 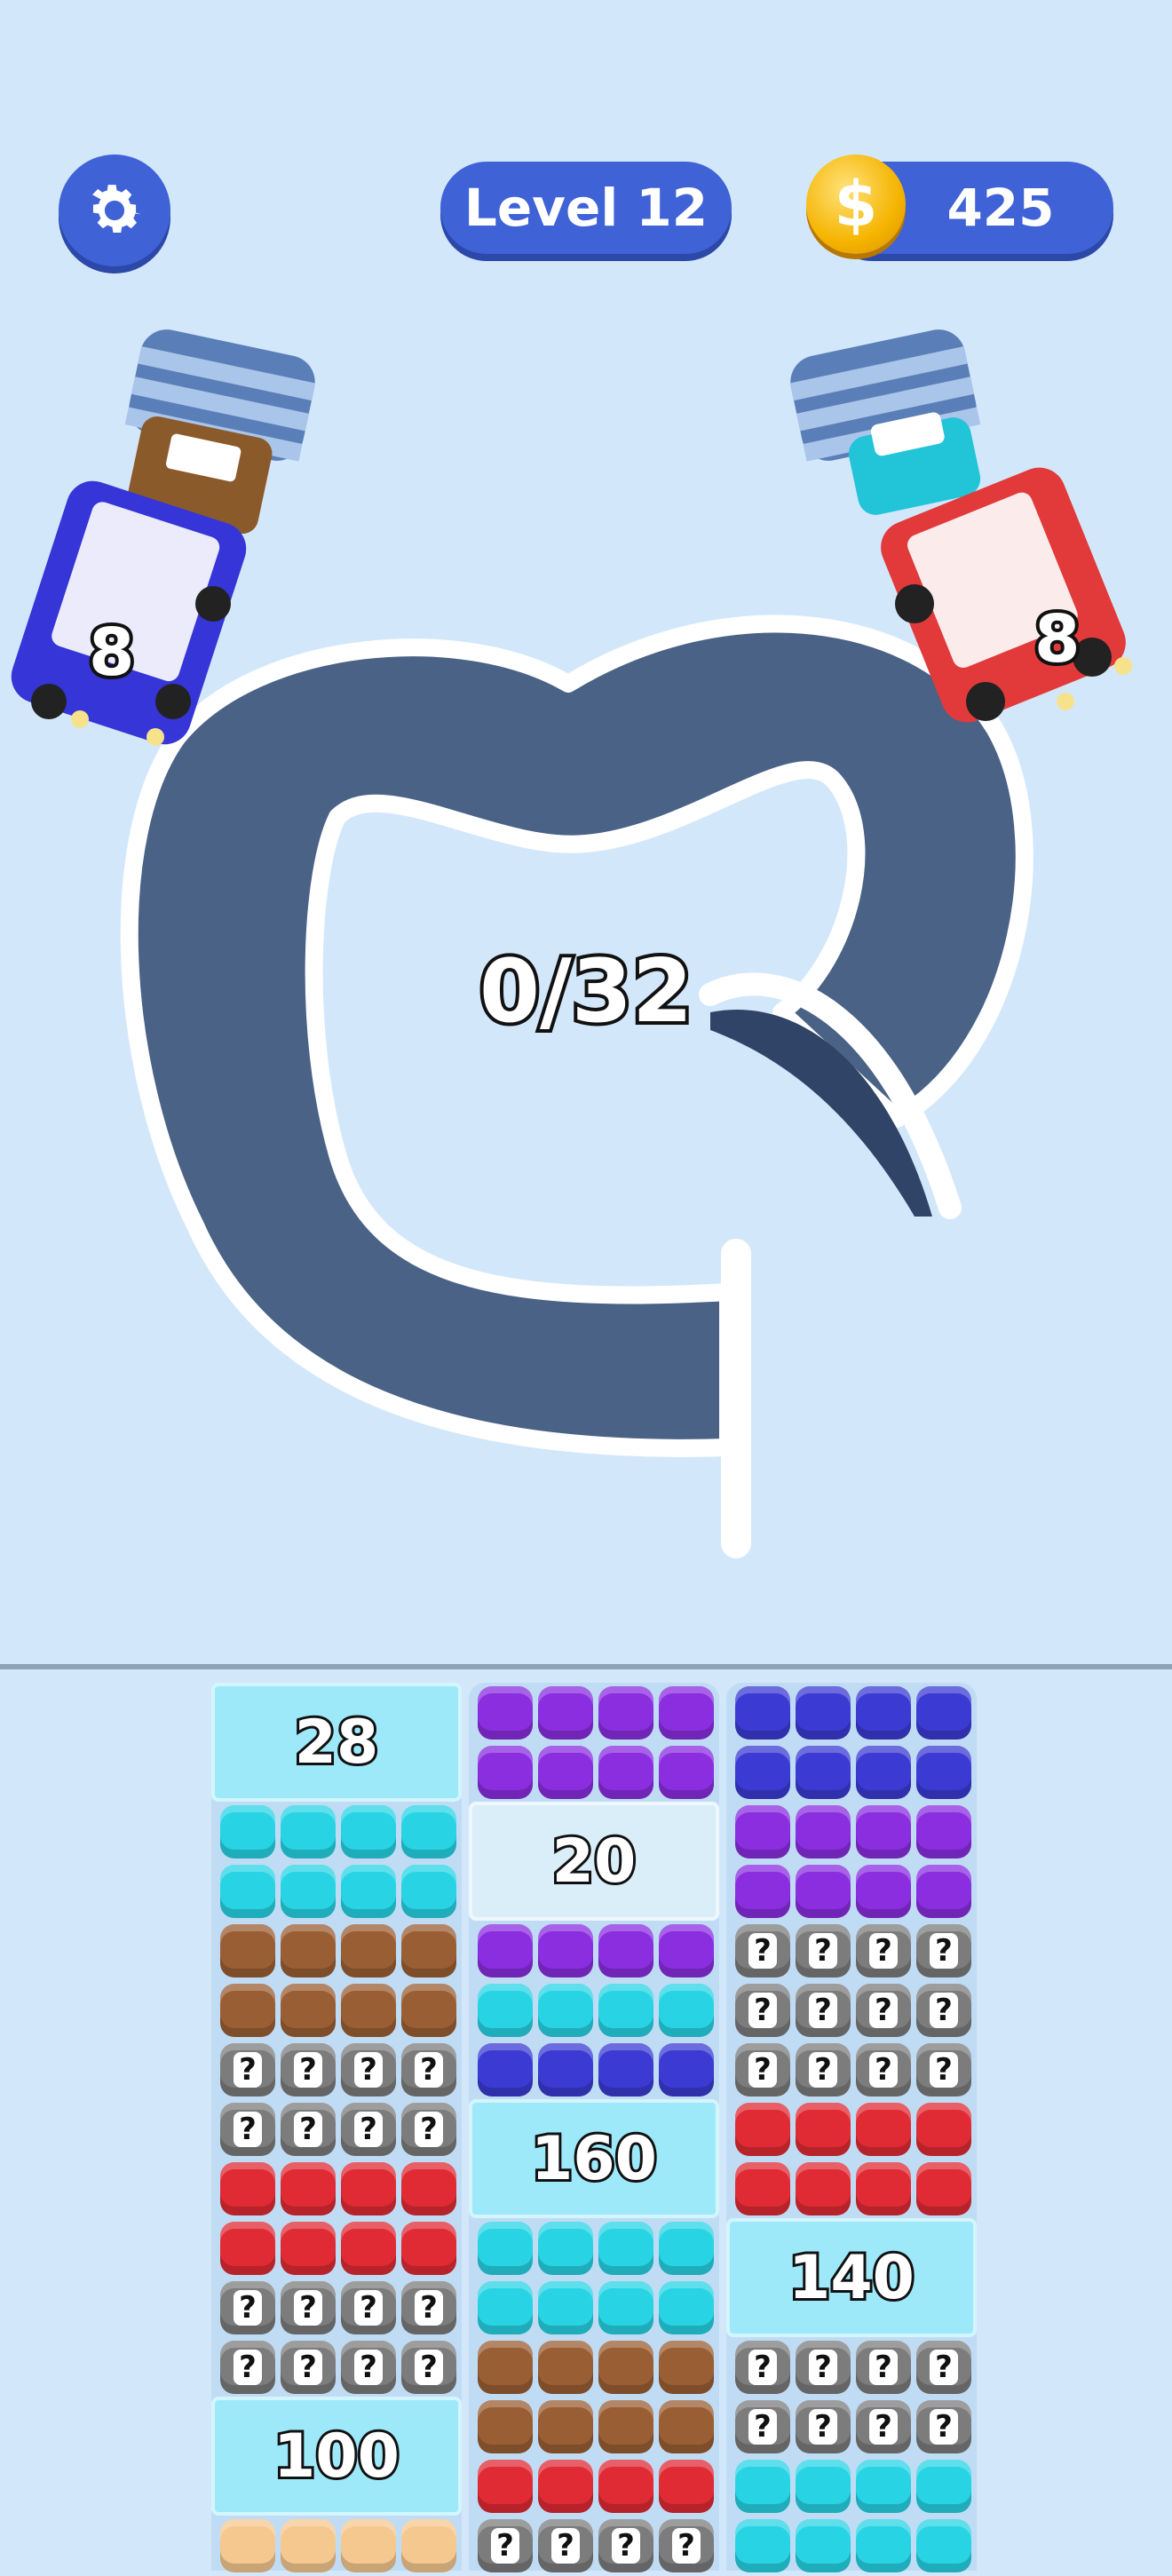 What do you see at coordinates (337, 2128) in the screenshot?
I see `block-column: 28???????????????? 100` at bounding box center [337, 2128].